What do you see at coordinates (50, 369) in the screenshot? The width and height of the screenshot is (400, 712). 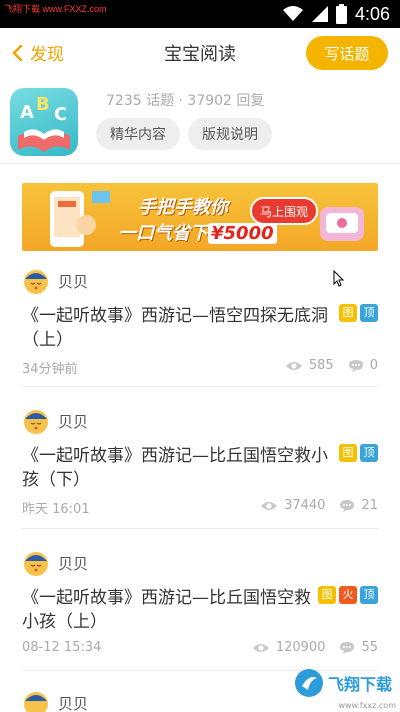 I see `post-time: 34分钟前` at bounding box center [50, 369].